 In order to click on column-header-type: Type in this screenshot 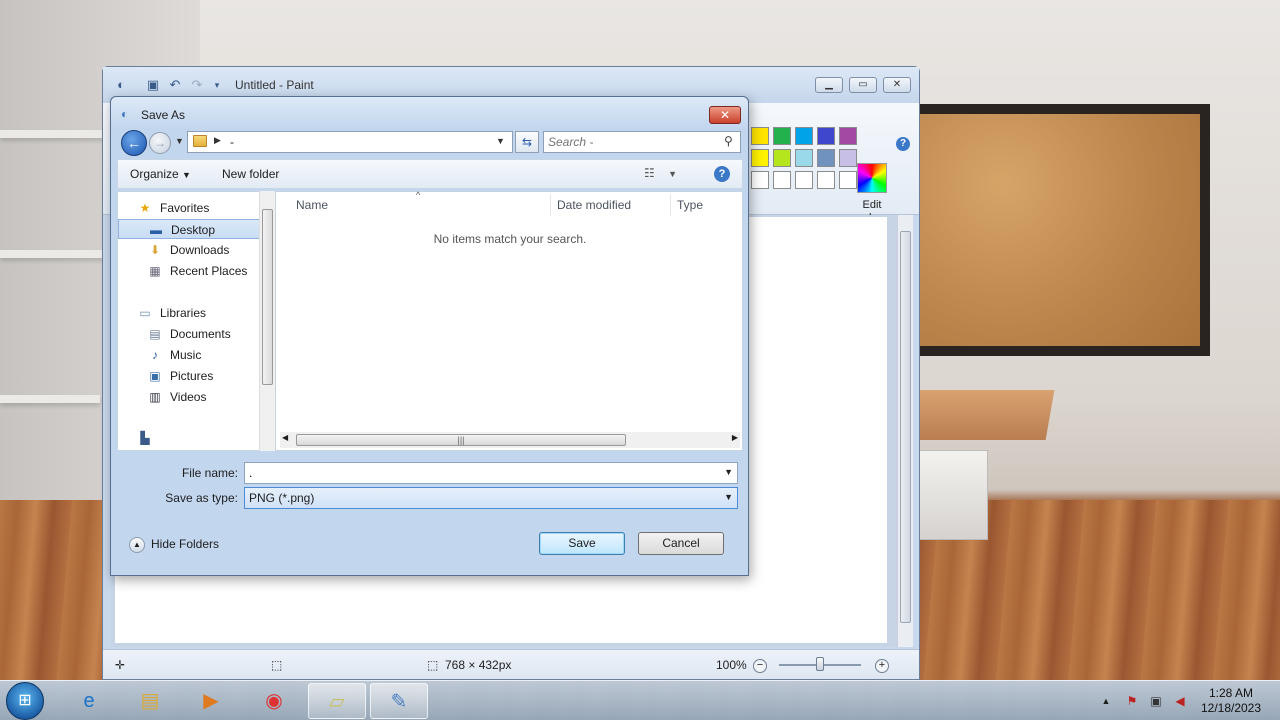, I will do `click(690, 205)`.